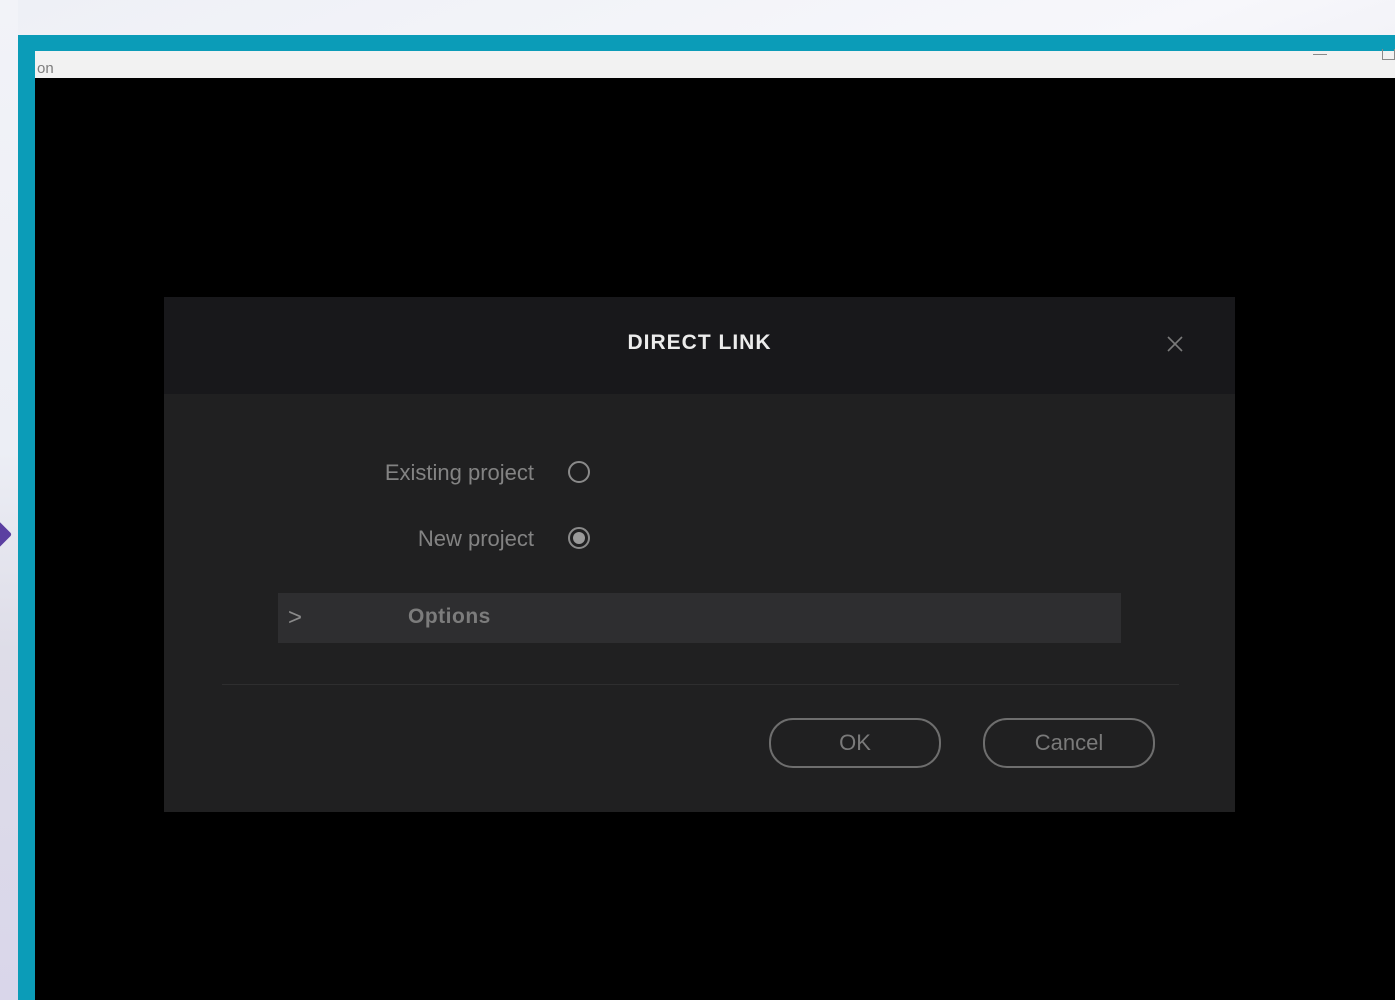  I want to click on chevron-right-icon: >, so click(295, 617).